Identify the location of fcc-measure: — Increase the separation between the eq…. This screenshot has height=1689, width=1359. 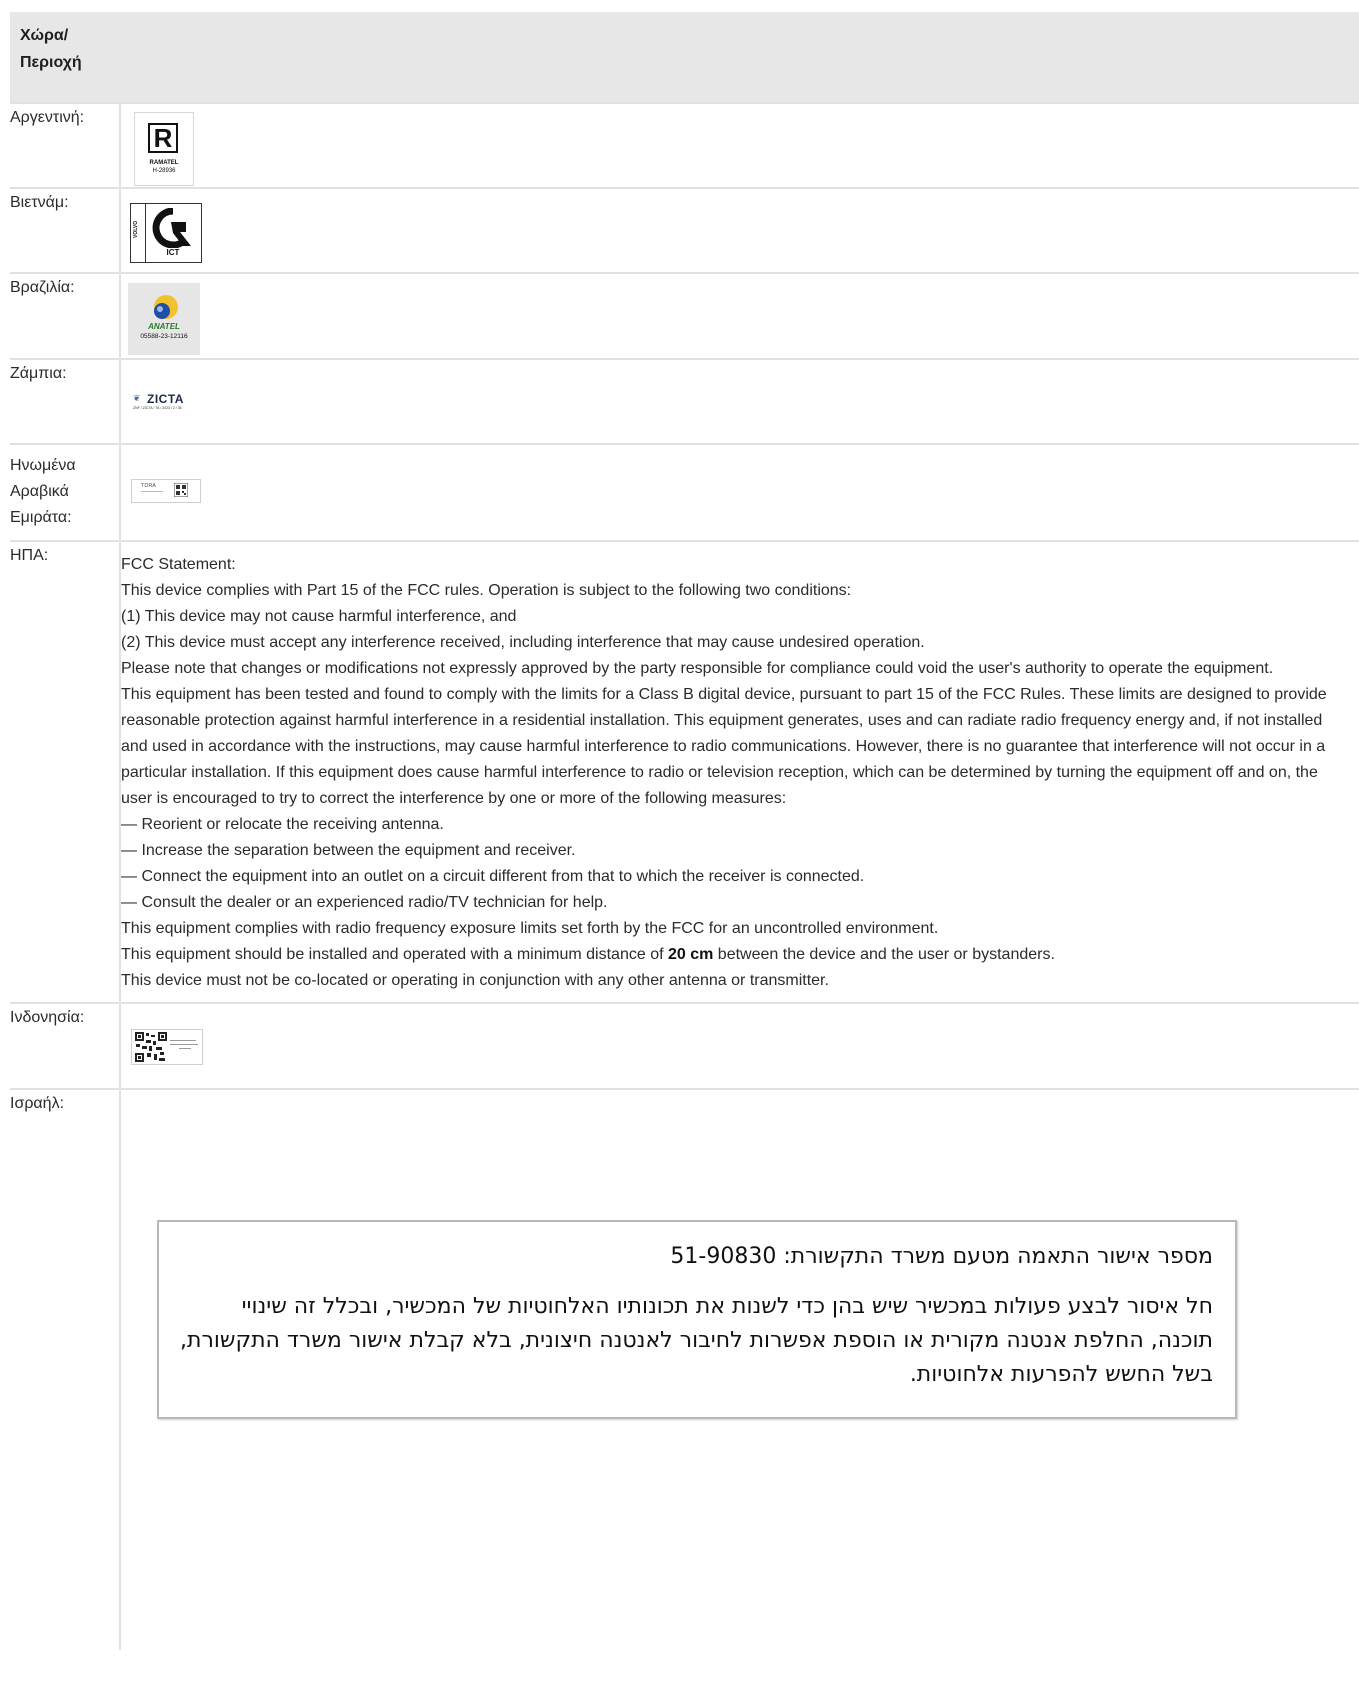
(348, 850).